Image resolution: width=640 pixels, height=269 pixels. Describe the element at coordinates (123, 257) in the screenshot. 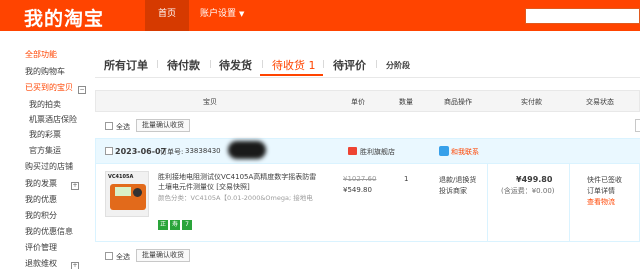

I see `select-all-label-bottom: 全选` at that location.